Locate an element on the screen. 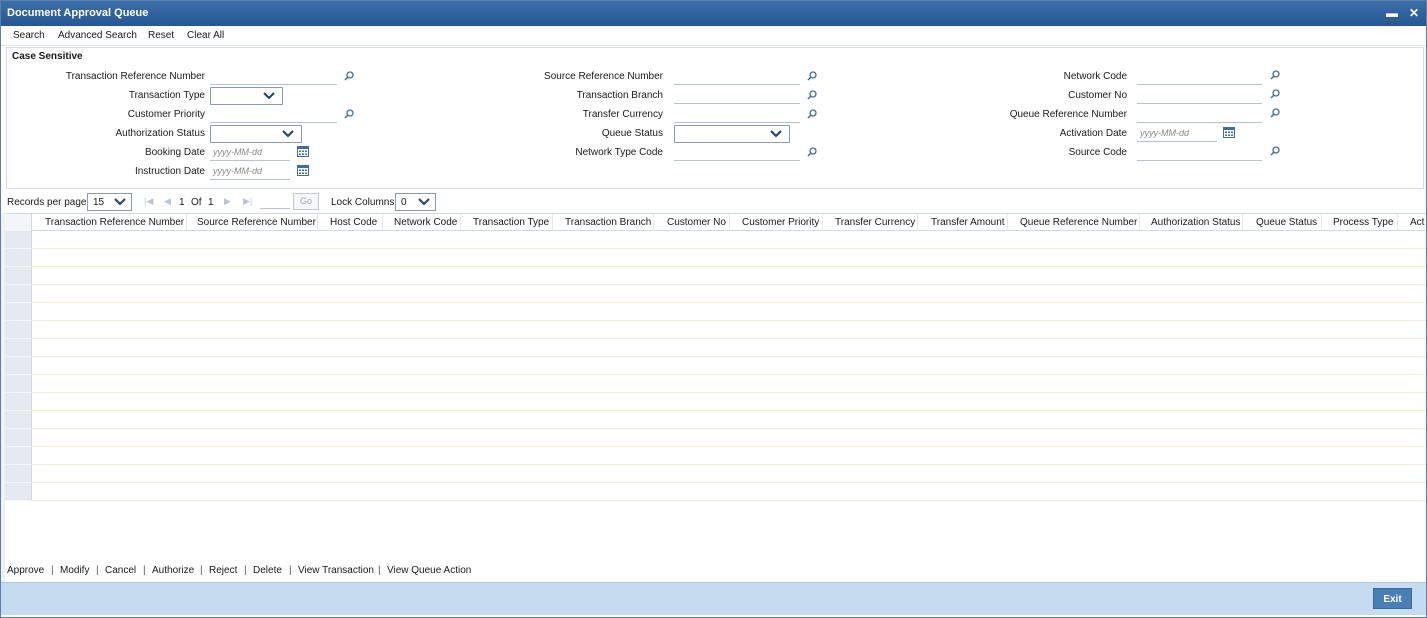 Image resolution: width=1427 pixels, height=618 pixels. src-ref-search-icon is located at coordinates (812, 76).